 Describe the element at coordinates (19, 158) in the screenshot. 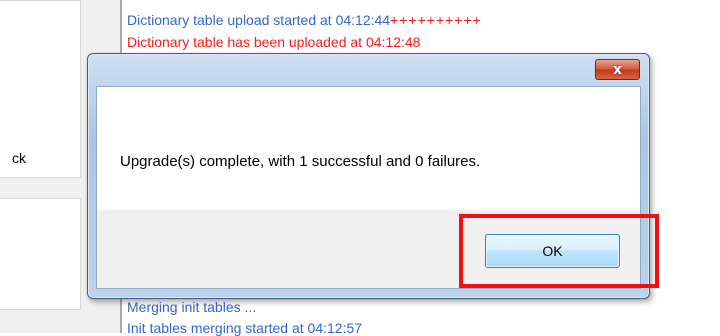

I see `left-partial-label: ck` at that location.